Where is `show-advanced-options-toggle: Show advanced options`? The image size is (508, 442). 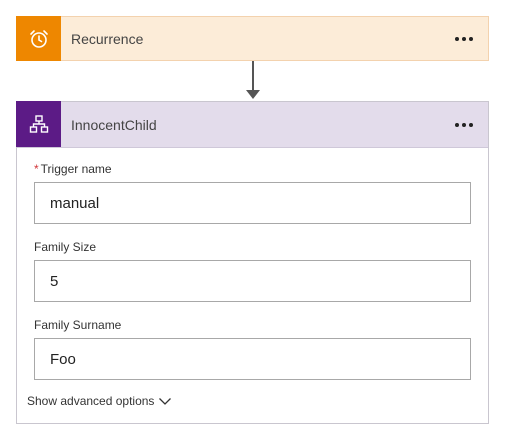 show-advanced-options-toggle: Show advanced options is located at coordinates (99, 401).